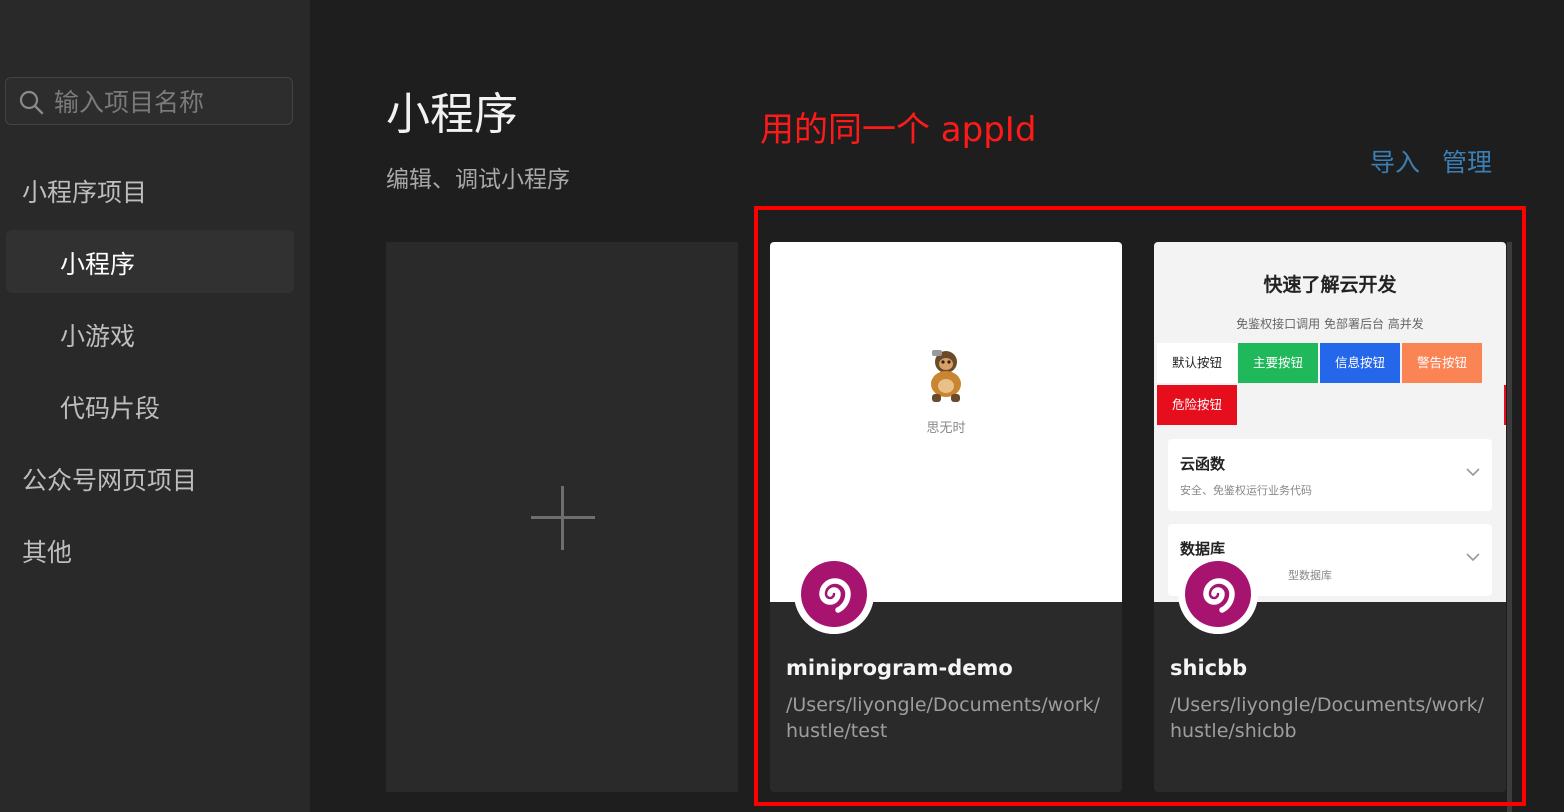 The width and height of the screenshot is (1564, 812). Describe the element at coordinates (478, 180) in the screenshot. I see `page-subtitle: 编辑、调试小程序` at that location.